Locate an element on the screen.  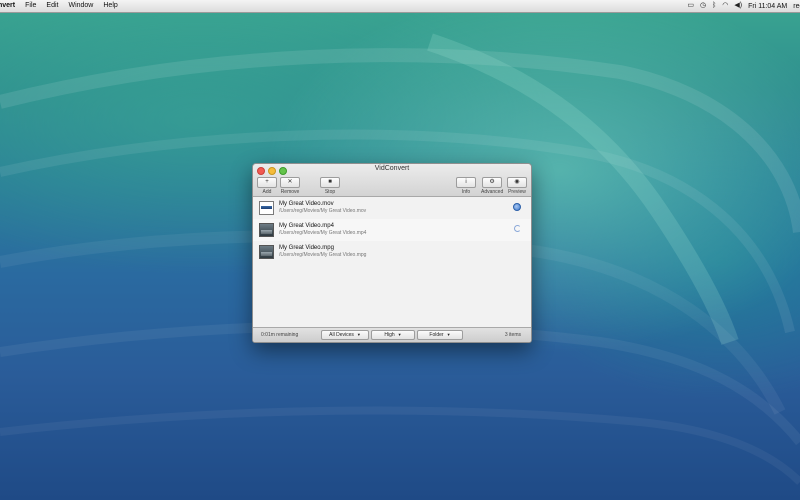
stop-label: Stop is located at coordinates (330, 192).